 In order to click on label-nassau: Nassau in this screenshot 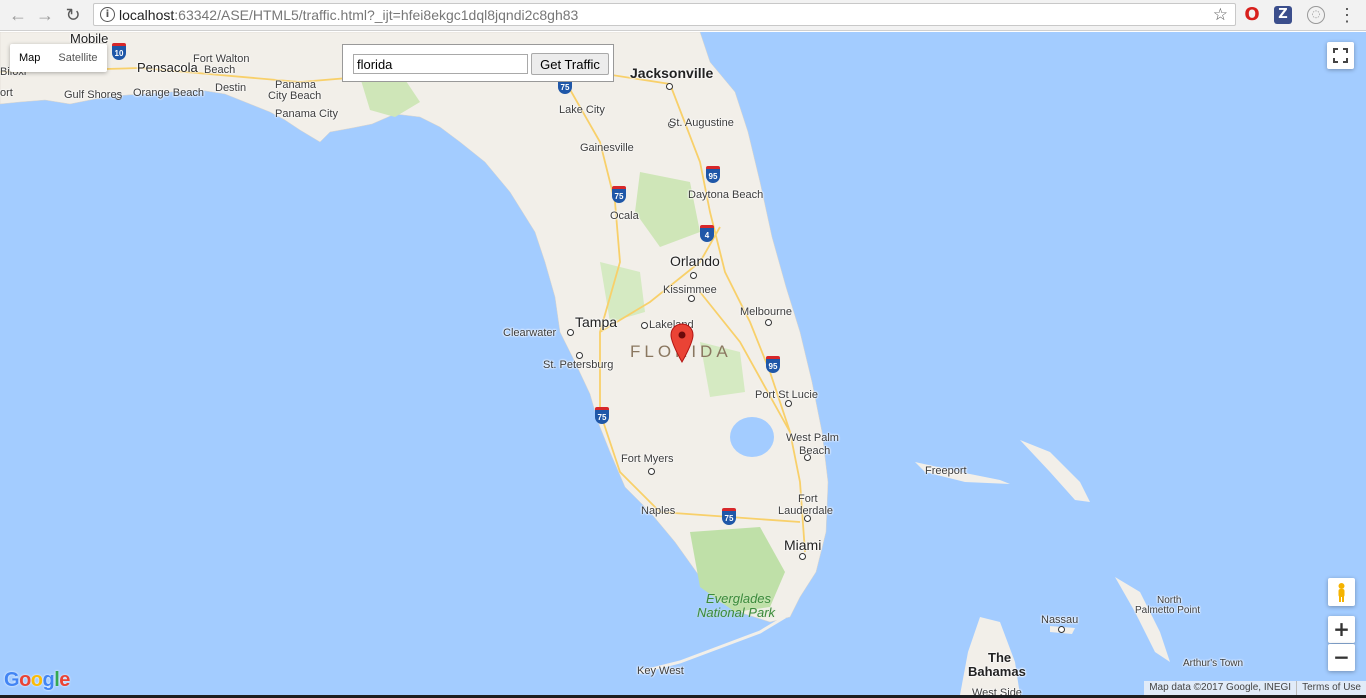, I will do `click(1060, 620)`.